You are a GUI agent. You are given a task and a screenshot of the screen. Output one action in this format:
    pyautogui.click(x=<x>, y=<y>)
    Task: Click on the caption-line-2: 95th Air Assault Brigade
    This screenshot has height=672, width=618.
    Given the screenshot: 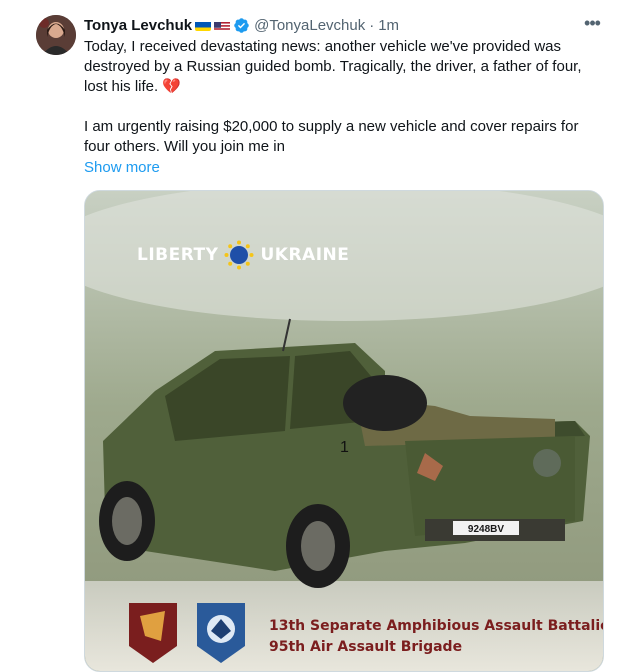 What is the action you would take?
    pyautogui.click(x=366, y=647)
    